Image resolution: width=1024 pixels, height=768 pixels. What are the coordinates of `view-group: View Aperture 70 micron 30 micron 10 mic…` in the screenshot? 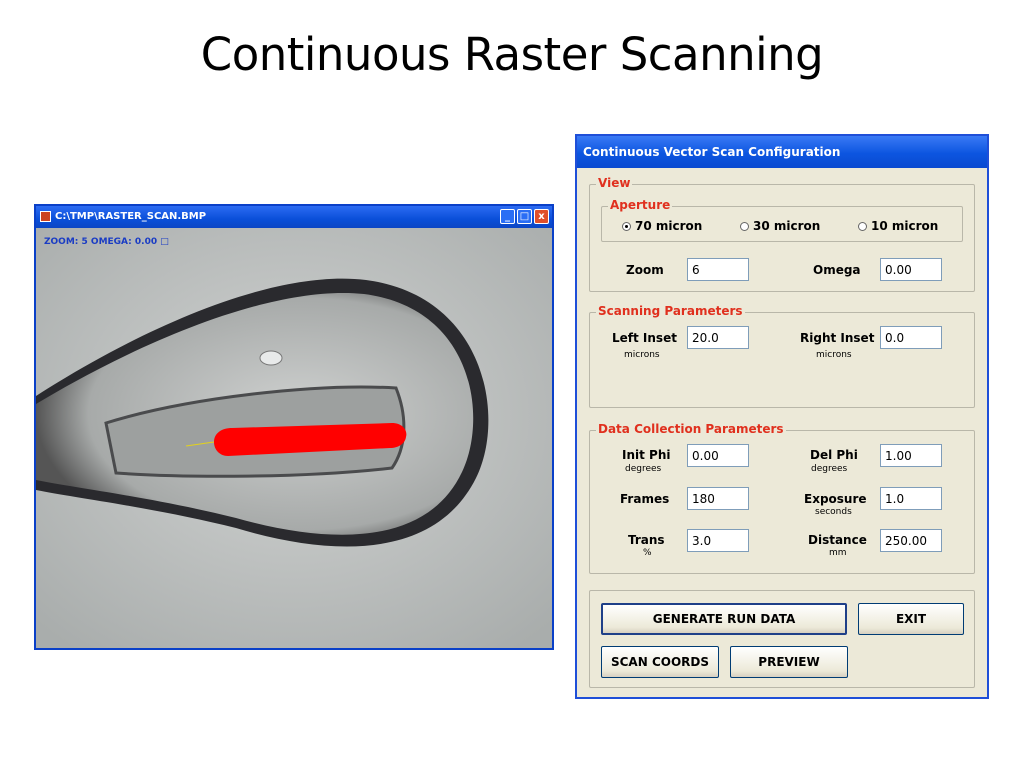 It's located at (782, 234).